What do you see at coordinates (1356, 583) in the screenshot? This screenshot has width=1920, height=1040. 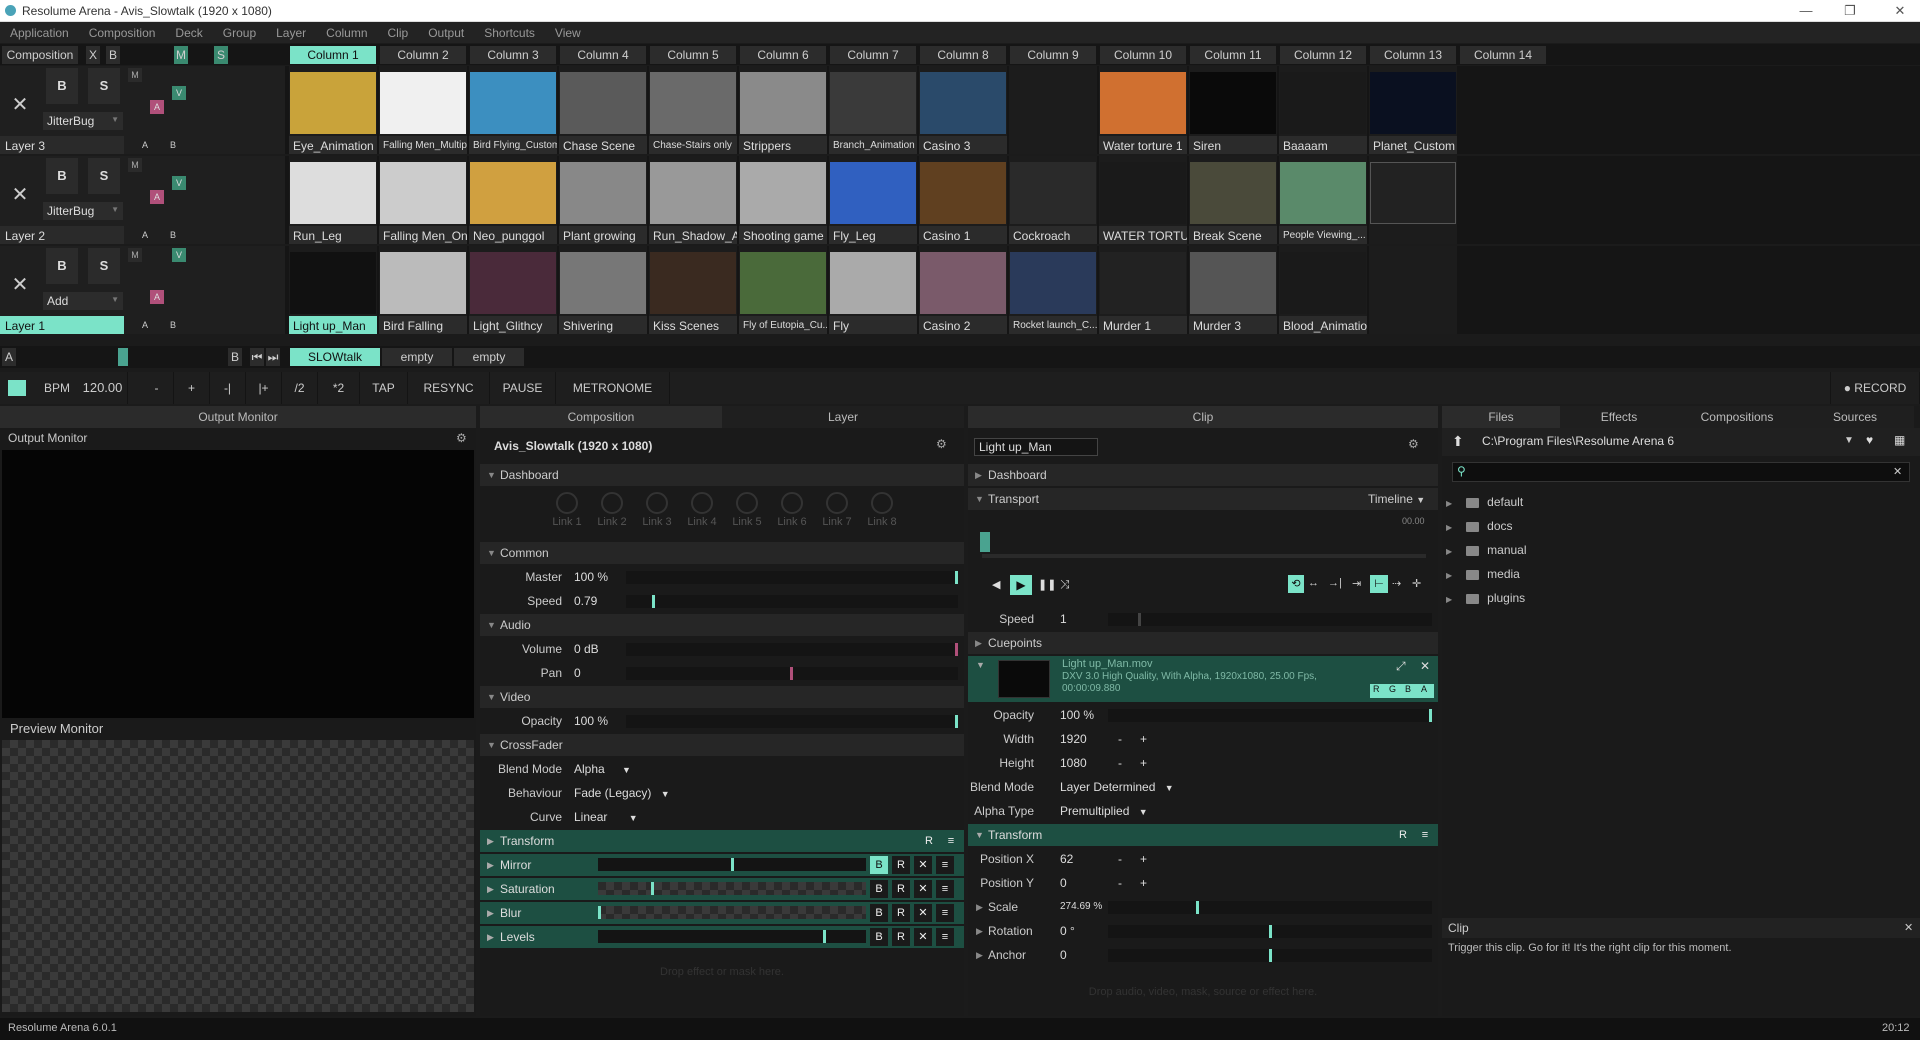 I see `play-once-hold-icon: ⇥` at bounding box center [1356, 583].